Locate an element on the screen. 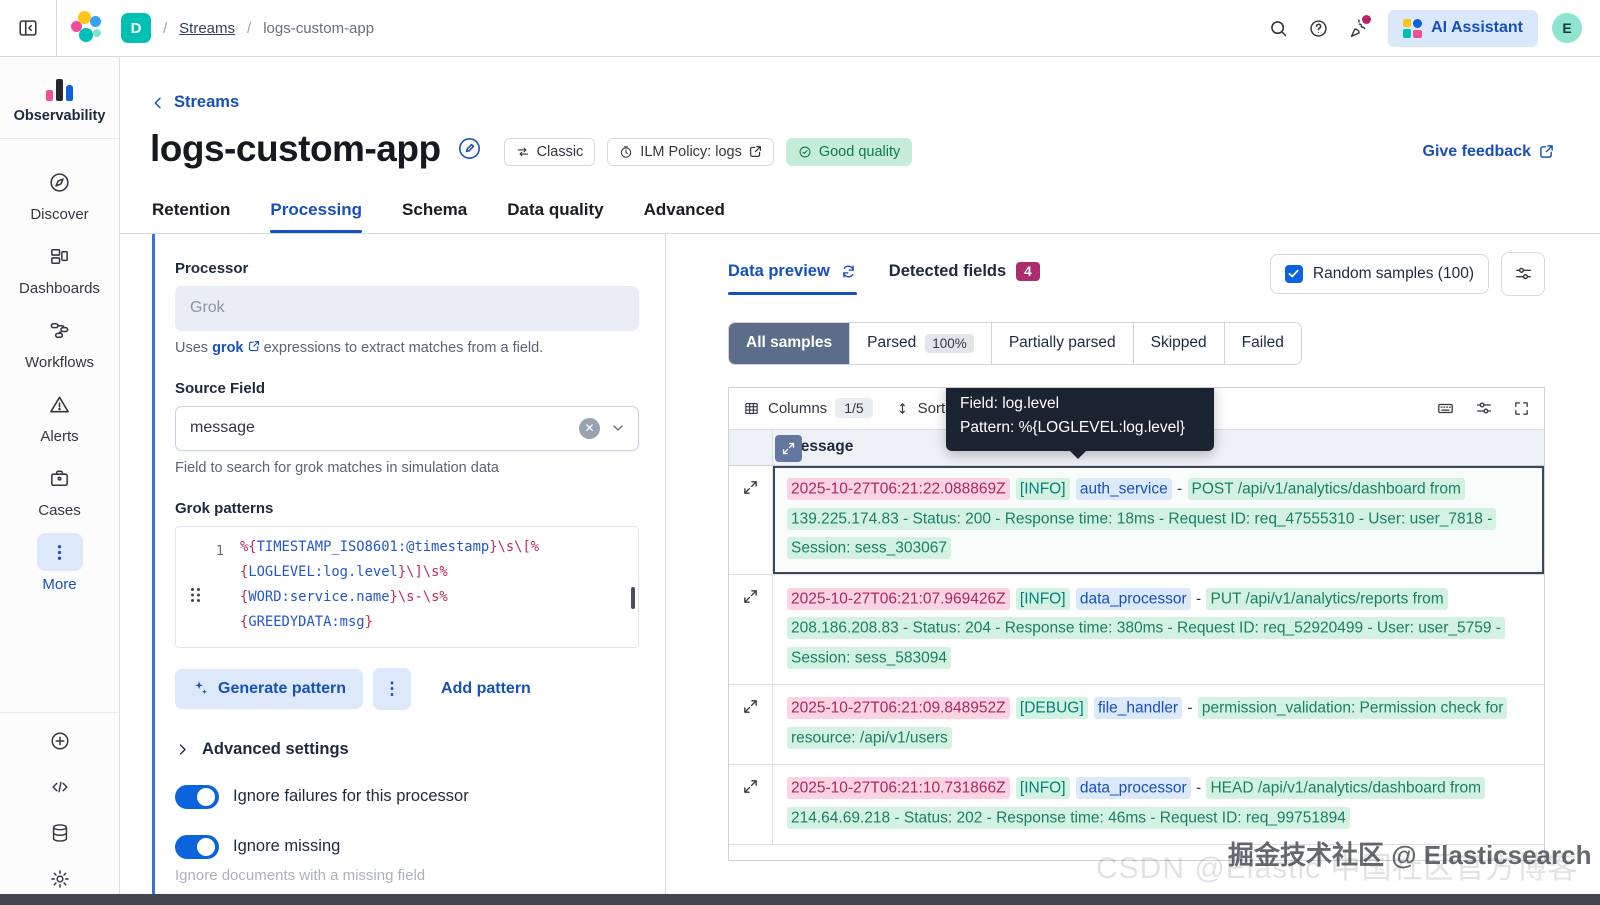 Image resolution: width=1600 pixels, height=905 pixels. toggle-ignore-failures-for-this-processor: Ignore failures for this processor is located at coordinates (407, 796).